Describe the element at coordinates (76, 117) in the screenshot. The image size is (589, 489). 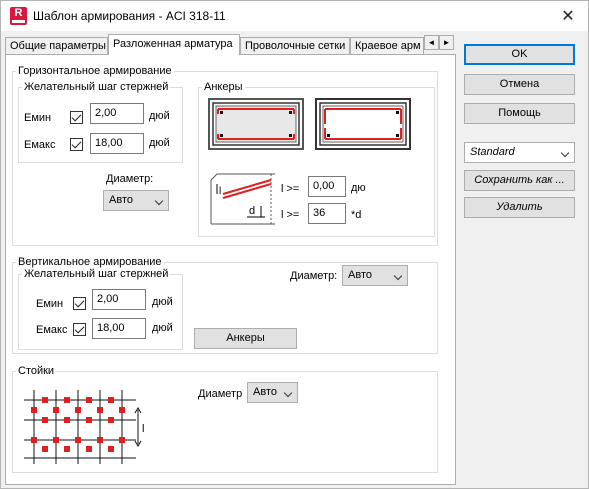
I see `horizontal-emin-checkbox` at that location.